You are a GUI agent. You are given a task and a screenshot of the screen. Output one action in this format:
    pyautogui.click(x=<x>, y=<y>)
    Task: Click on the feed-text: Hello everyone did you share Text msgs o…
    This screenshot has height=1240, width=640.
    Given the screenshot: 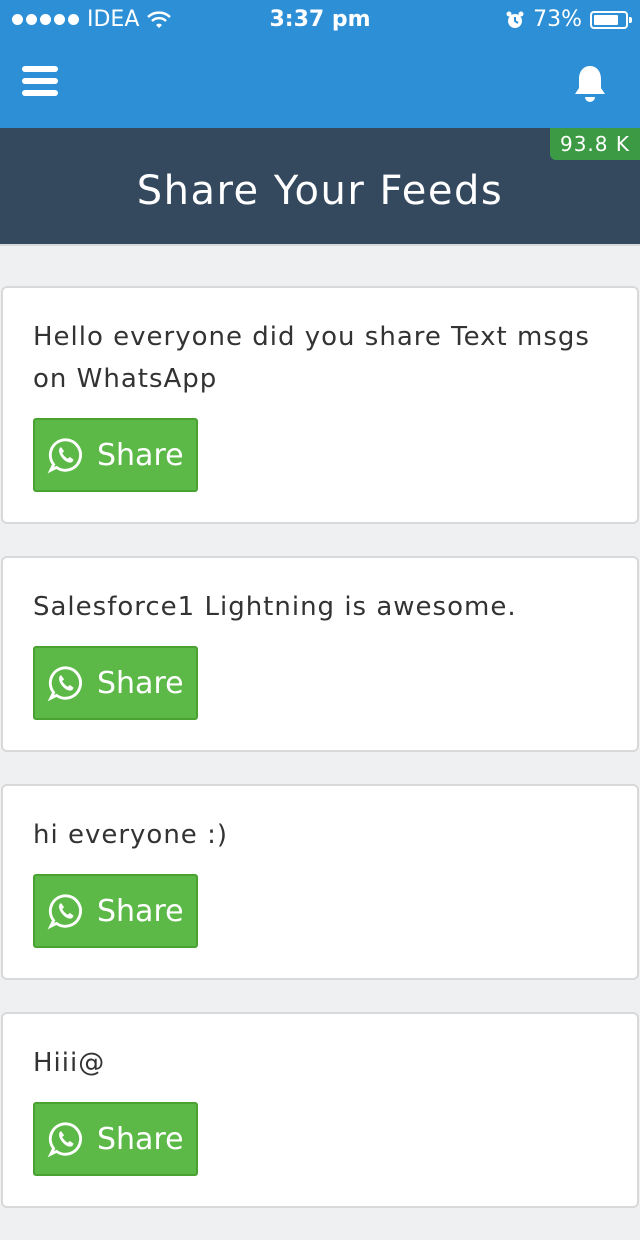 What is the action you would take?
    pyautogui.click(x=311, y=358)
    